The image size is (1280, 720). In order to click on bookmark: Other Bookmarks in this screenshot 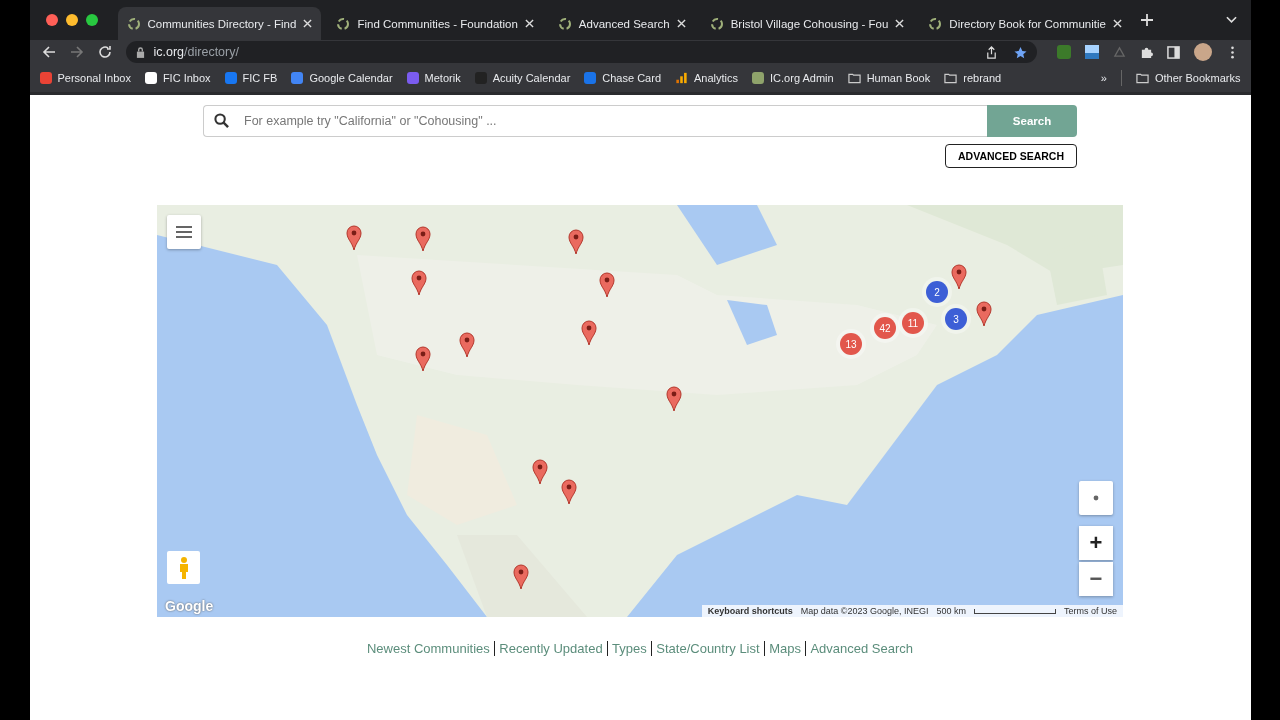, I will do `click(1188, 78)`.